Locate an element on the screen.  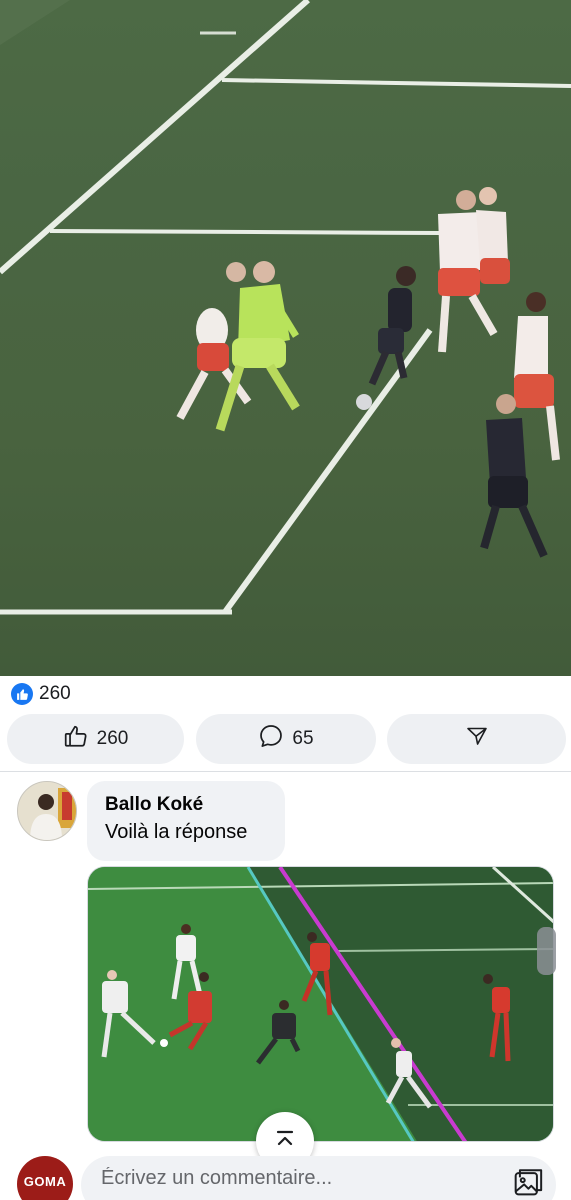
comment-text: Voilà la réponse is located at coordinates (176, 832).